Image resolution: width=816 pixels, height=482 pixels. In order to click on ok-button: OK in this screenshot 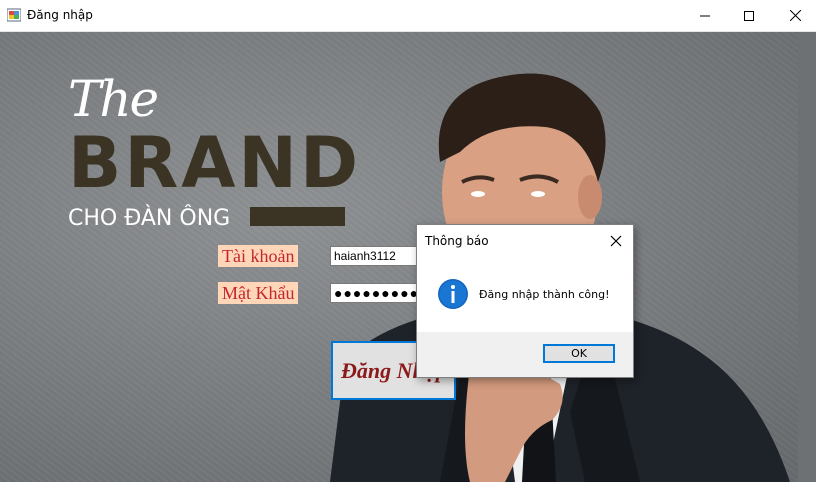, I will do `click(579, 353)`.